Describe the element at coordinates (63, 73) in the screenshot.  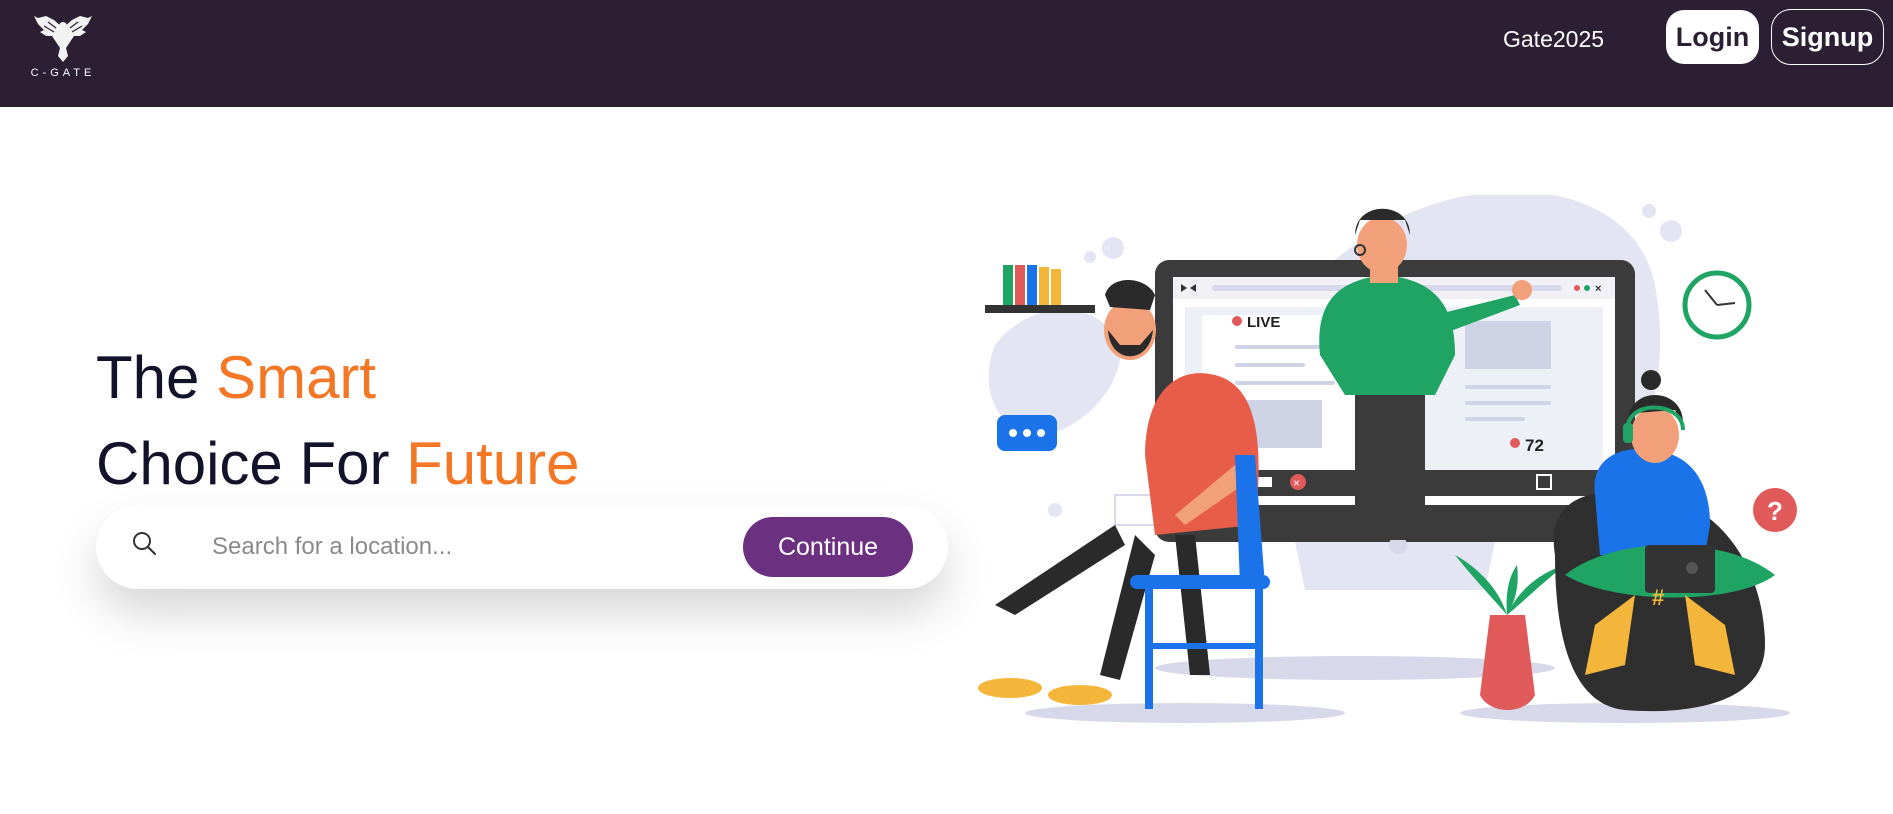
I see `logo-text: C-GATE` at that location.